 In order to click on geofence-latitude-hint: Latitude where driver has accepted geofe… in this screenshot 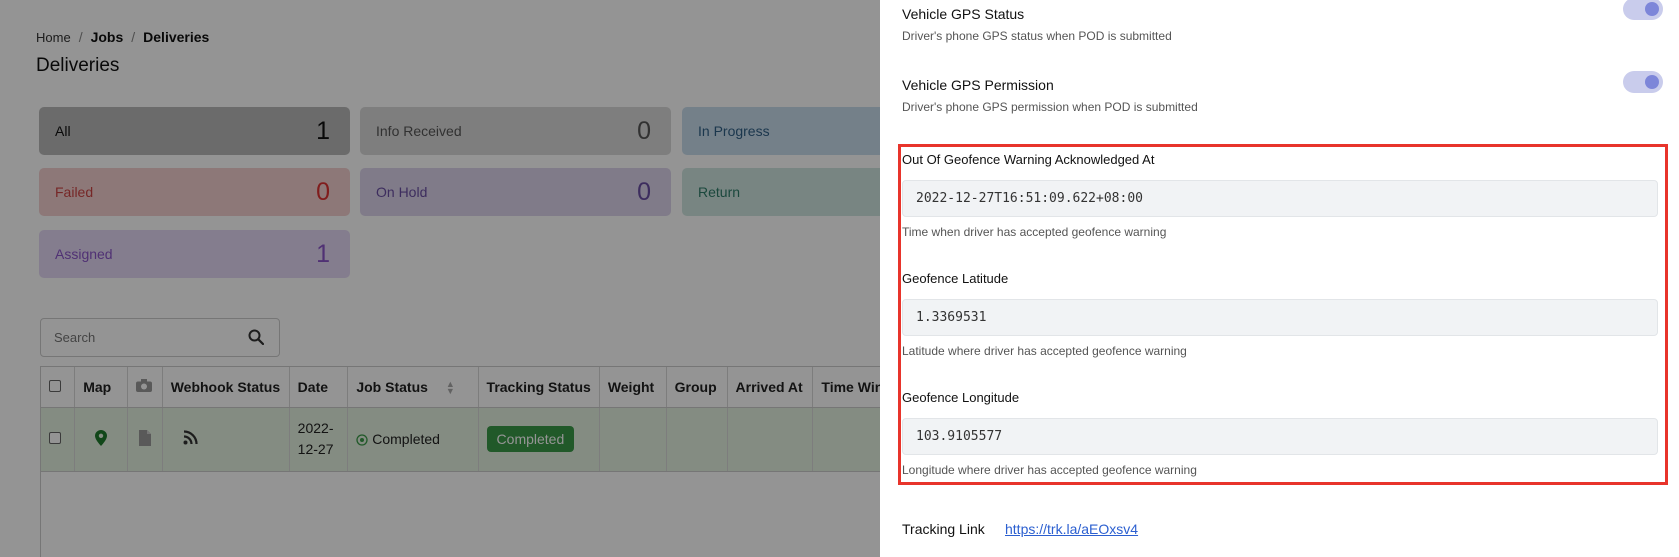, I will do `click(1044, 351)`.